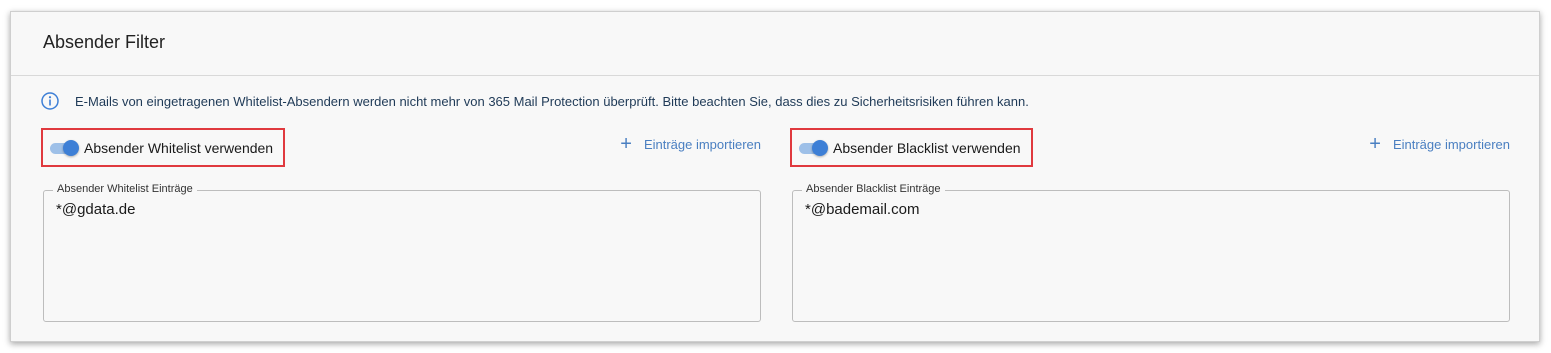 The image size is (1551, 353). I want to click on whitelist-entries-input: *@gdata.de, so click(404, 258).